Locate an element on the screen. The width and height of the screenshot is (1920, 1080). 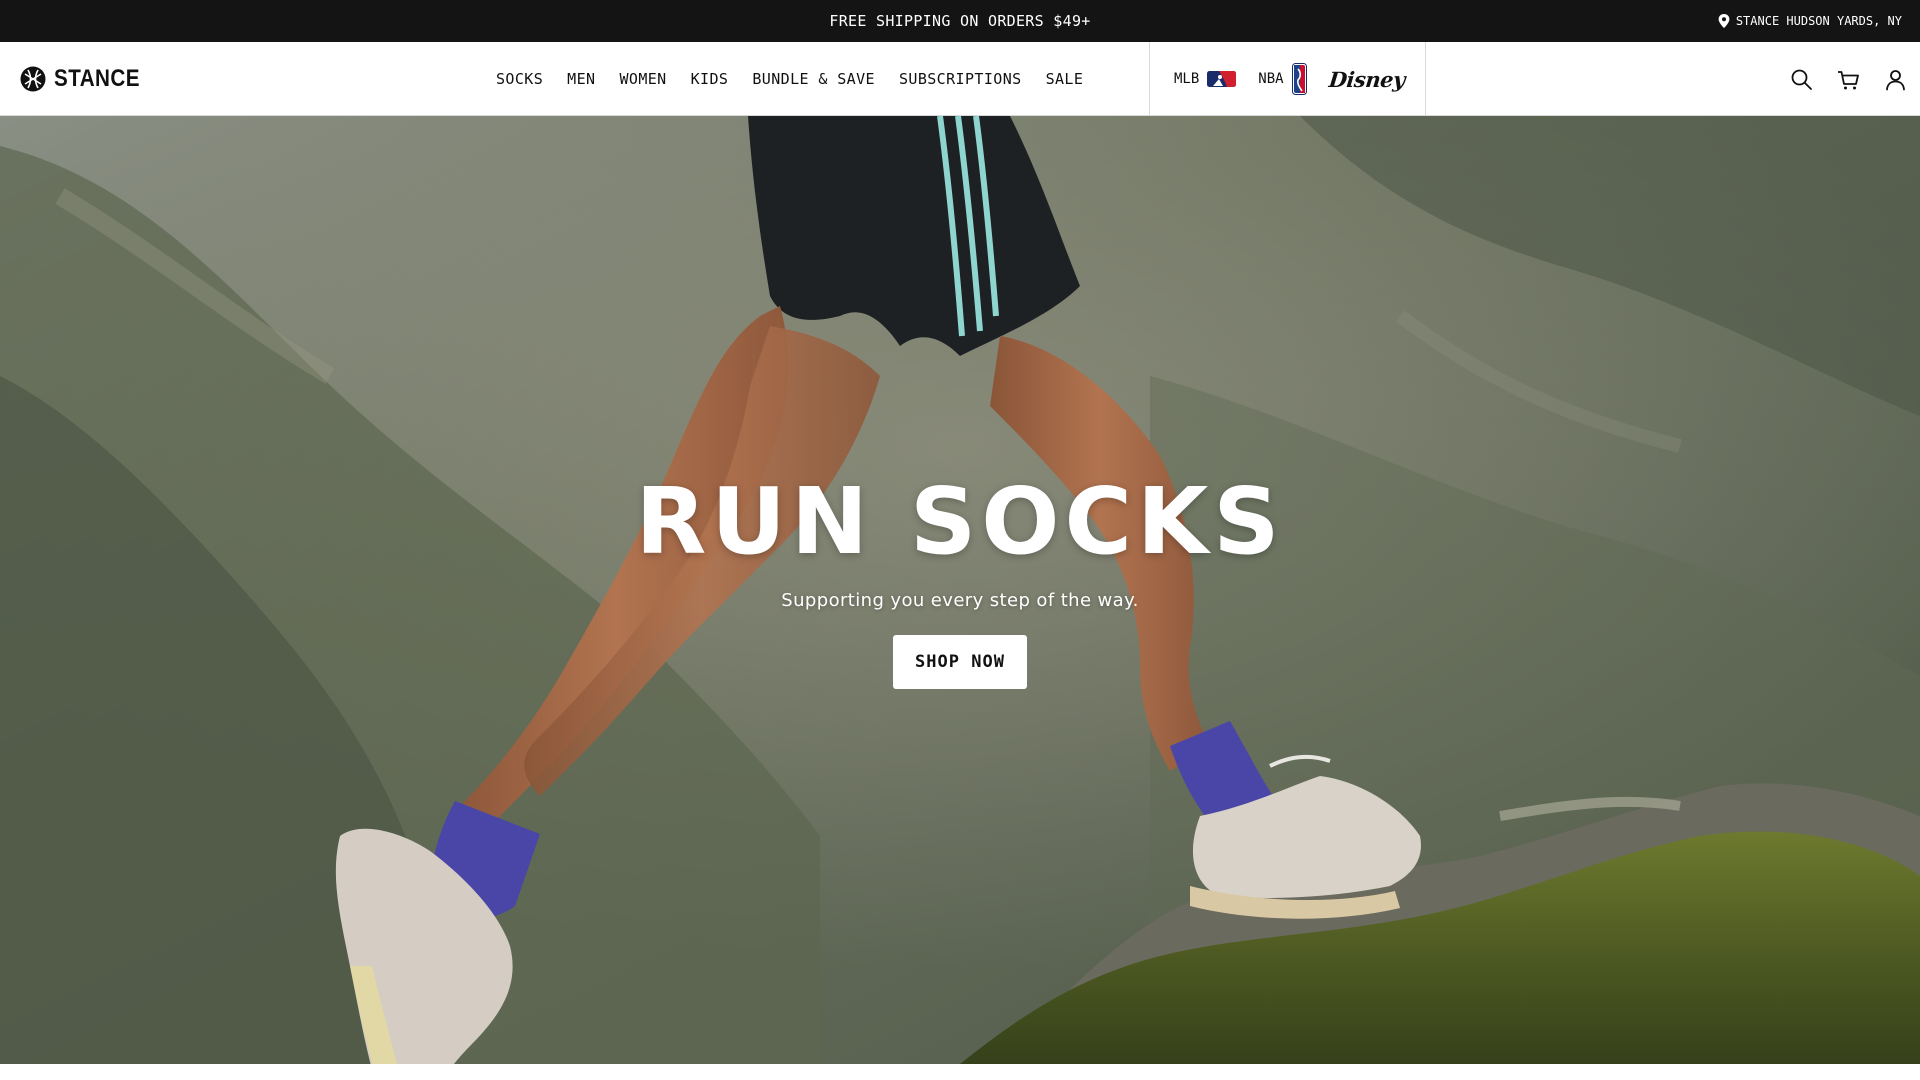
announcement-text: FREE SHIPPING ON ORDERS $49+ is located at coordinates (960, 21).